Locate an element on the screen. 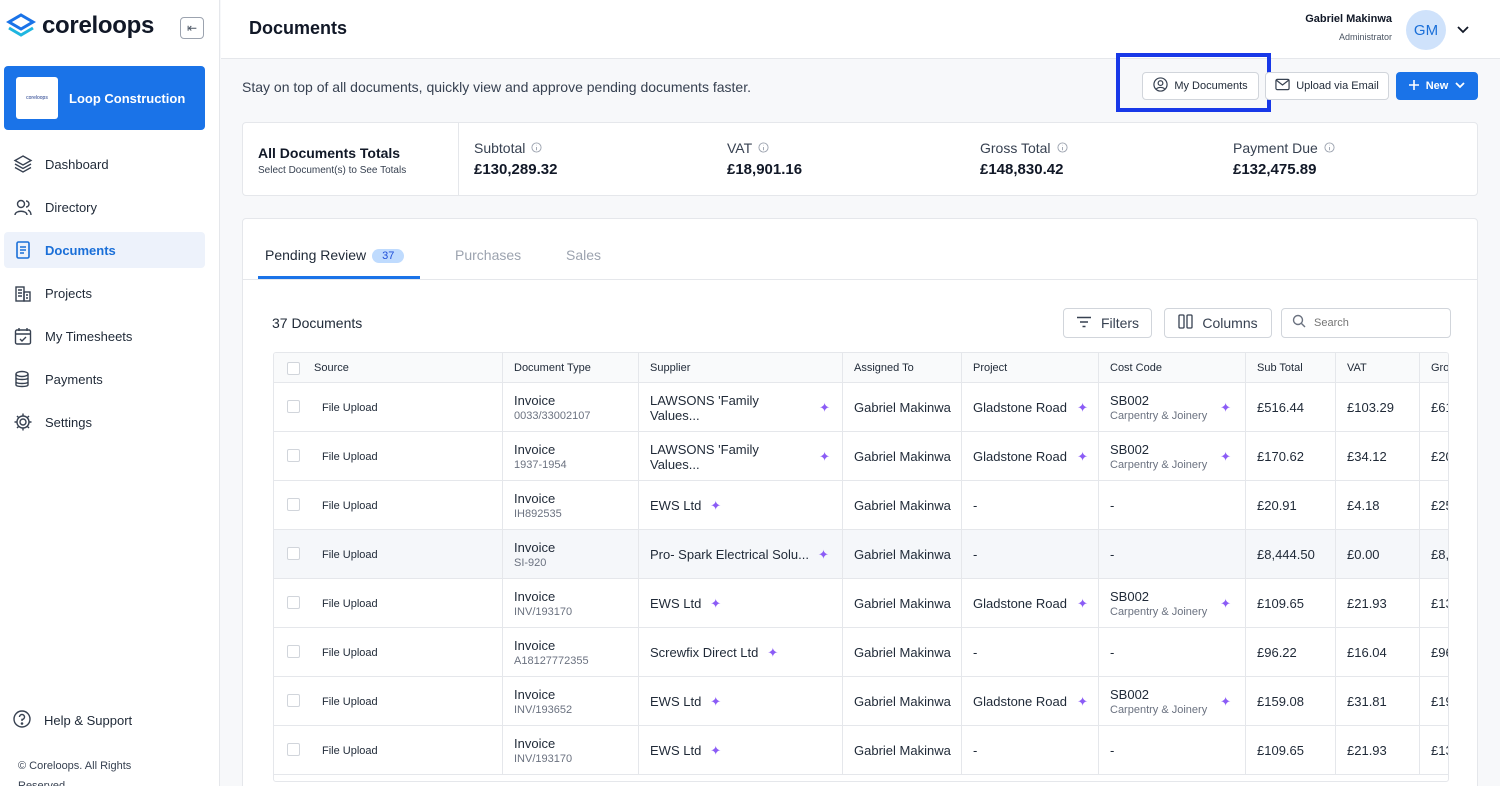 The image size is (1500, 786). sub-total-cell: £20.91 is located at coordinates (1291, 505).